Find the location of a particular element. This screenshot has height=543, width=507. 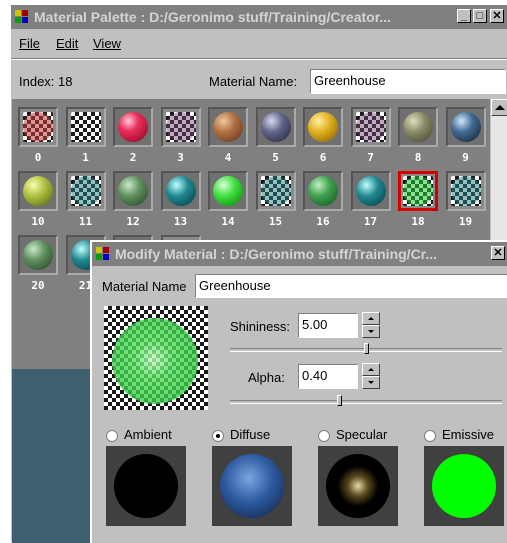

material-name-label: Material Name: is located at coordinates (253, 81).